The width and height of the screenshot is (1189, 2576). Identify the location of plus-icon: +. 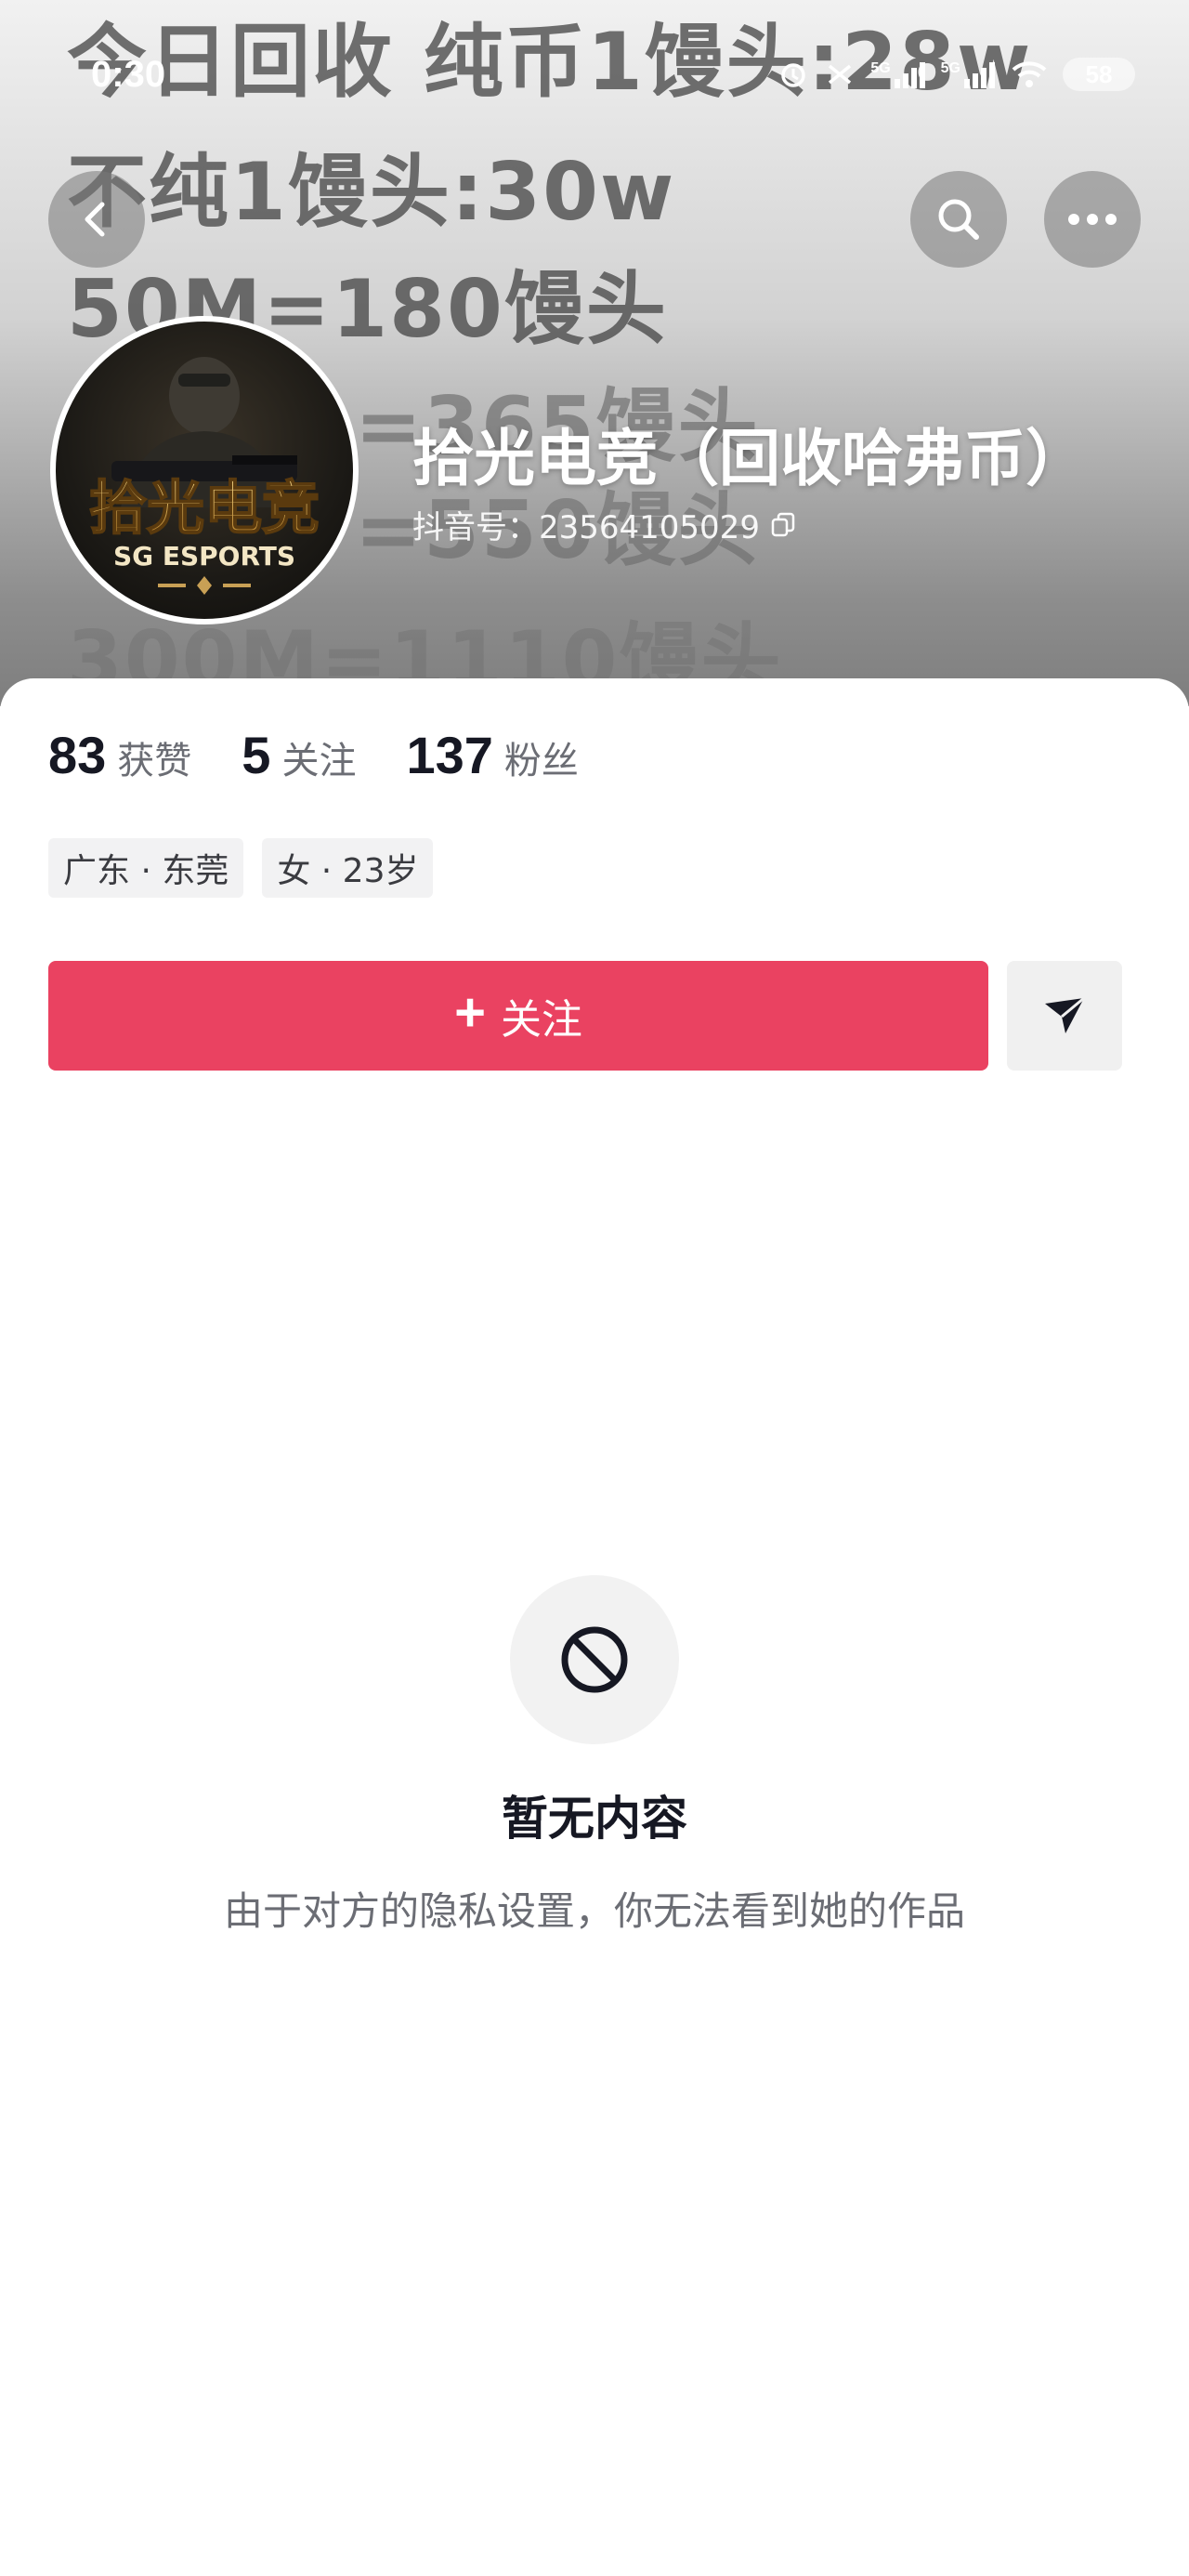
(470, 1012).